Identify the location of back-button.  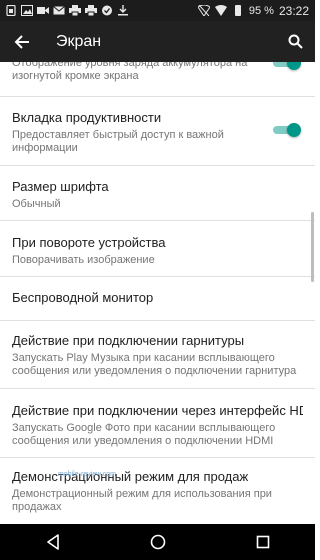
(22, 41).